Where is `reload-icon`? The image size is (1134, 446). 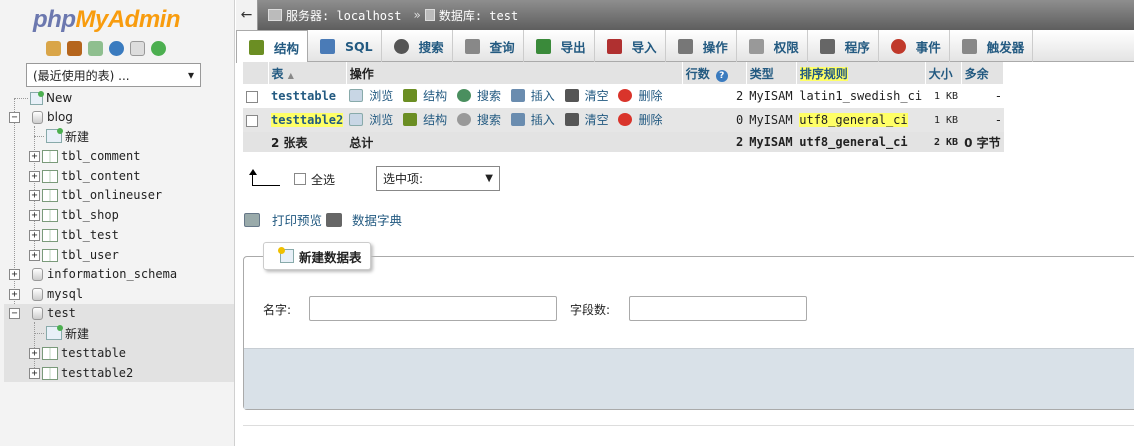
reload-icon is located at coordinates (158, 48).